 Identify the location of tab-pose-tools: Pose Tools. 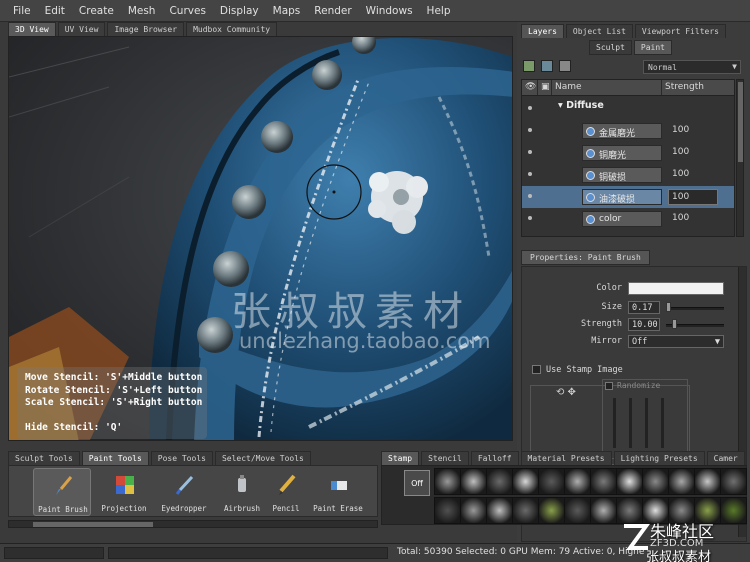
(181, 458).